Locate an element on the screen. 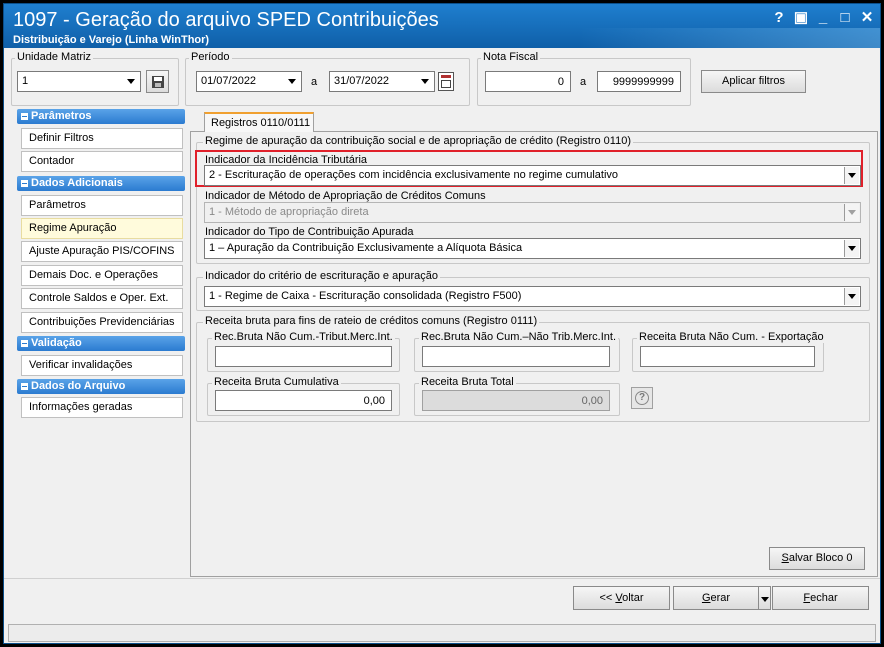 This screenshot has width=884, height=647. rec-total-label: Receita Bruta Total is located at coordinates (467, 382).